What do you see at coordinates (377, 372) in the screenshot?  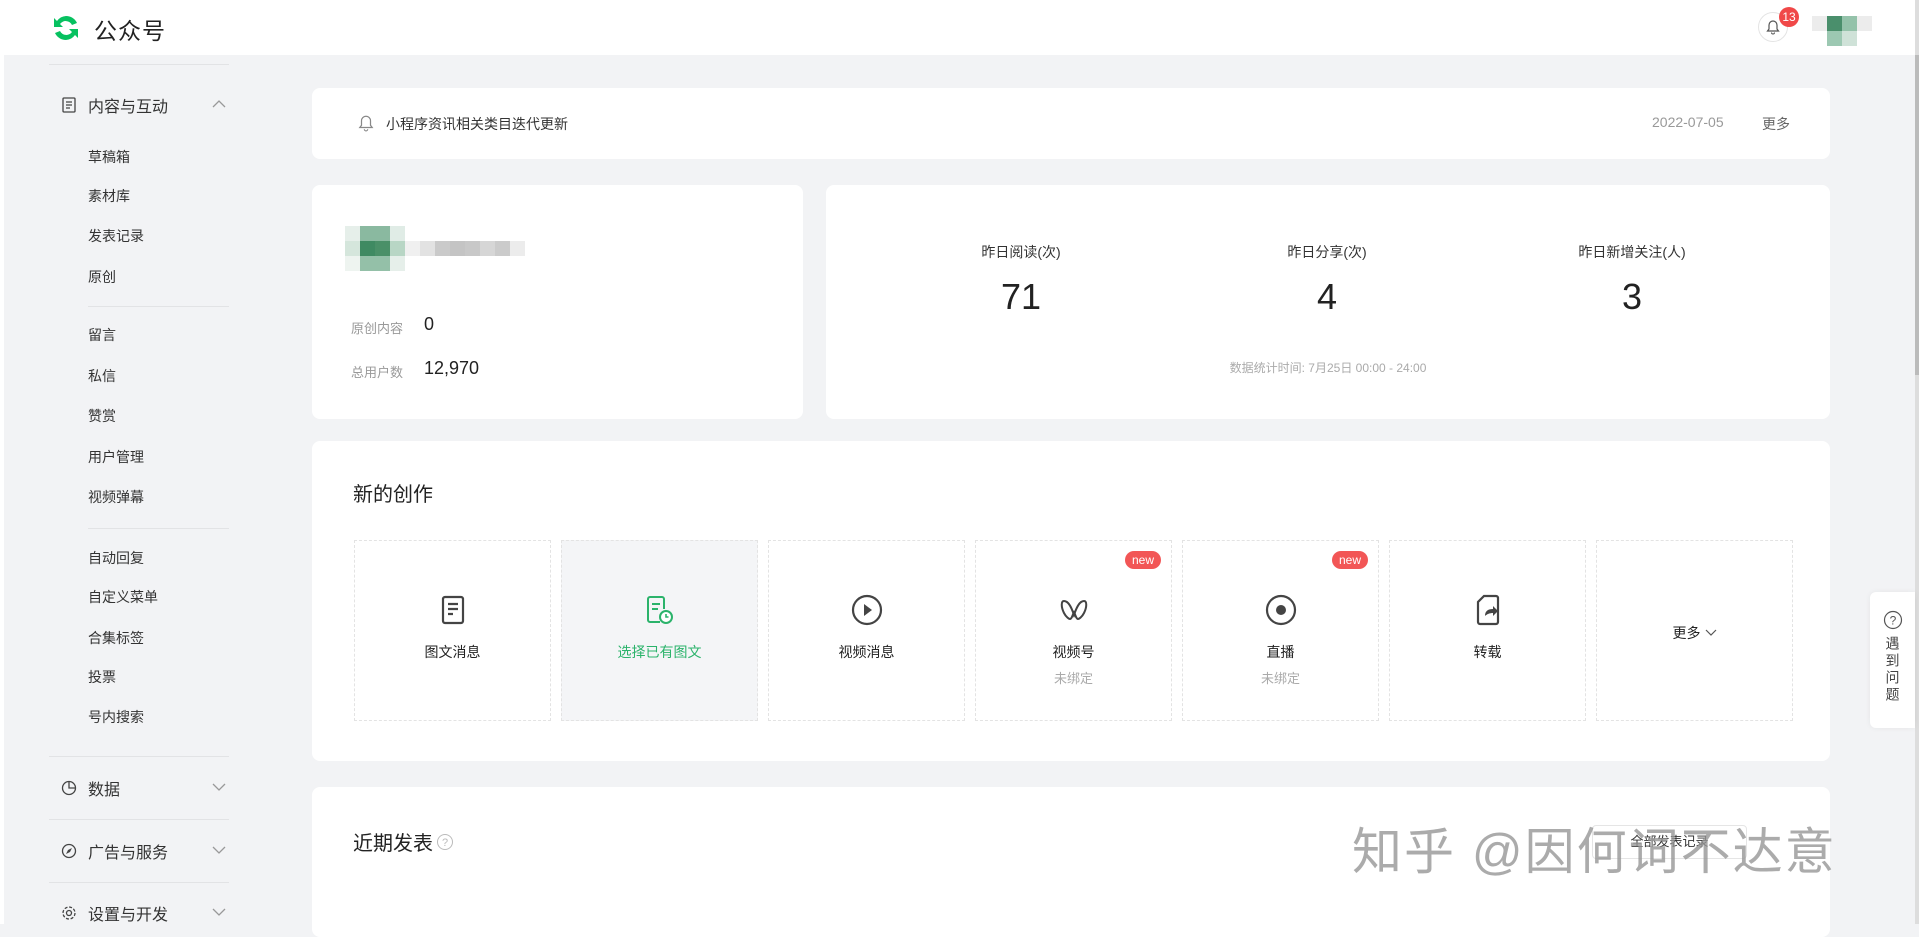 I see `total-users-label: 总用户数` at bounding box center [377, 372].